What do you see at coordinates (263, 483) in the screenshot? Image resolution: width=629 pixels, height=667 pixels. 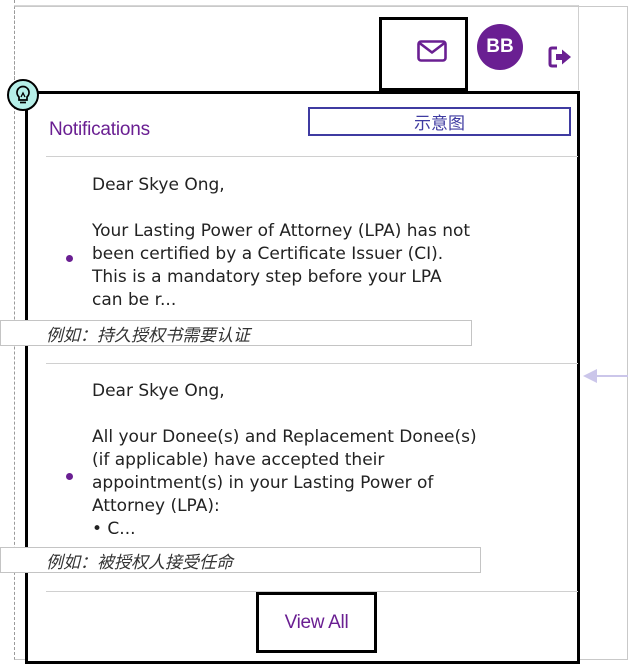 I see `notification-line: appointment(s) in your Lasting Power of` at bounding box center [263, 483].